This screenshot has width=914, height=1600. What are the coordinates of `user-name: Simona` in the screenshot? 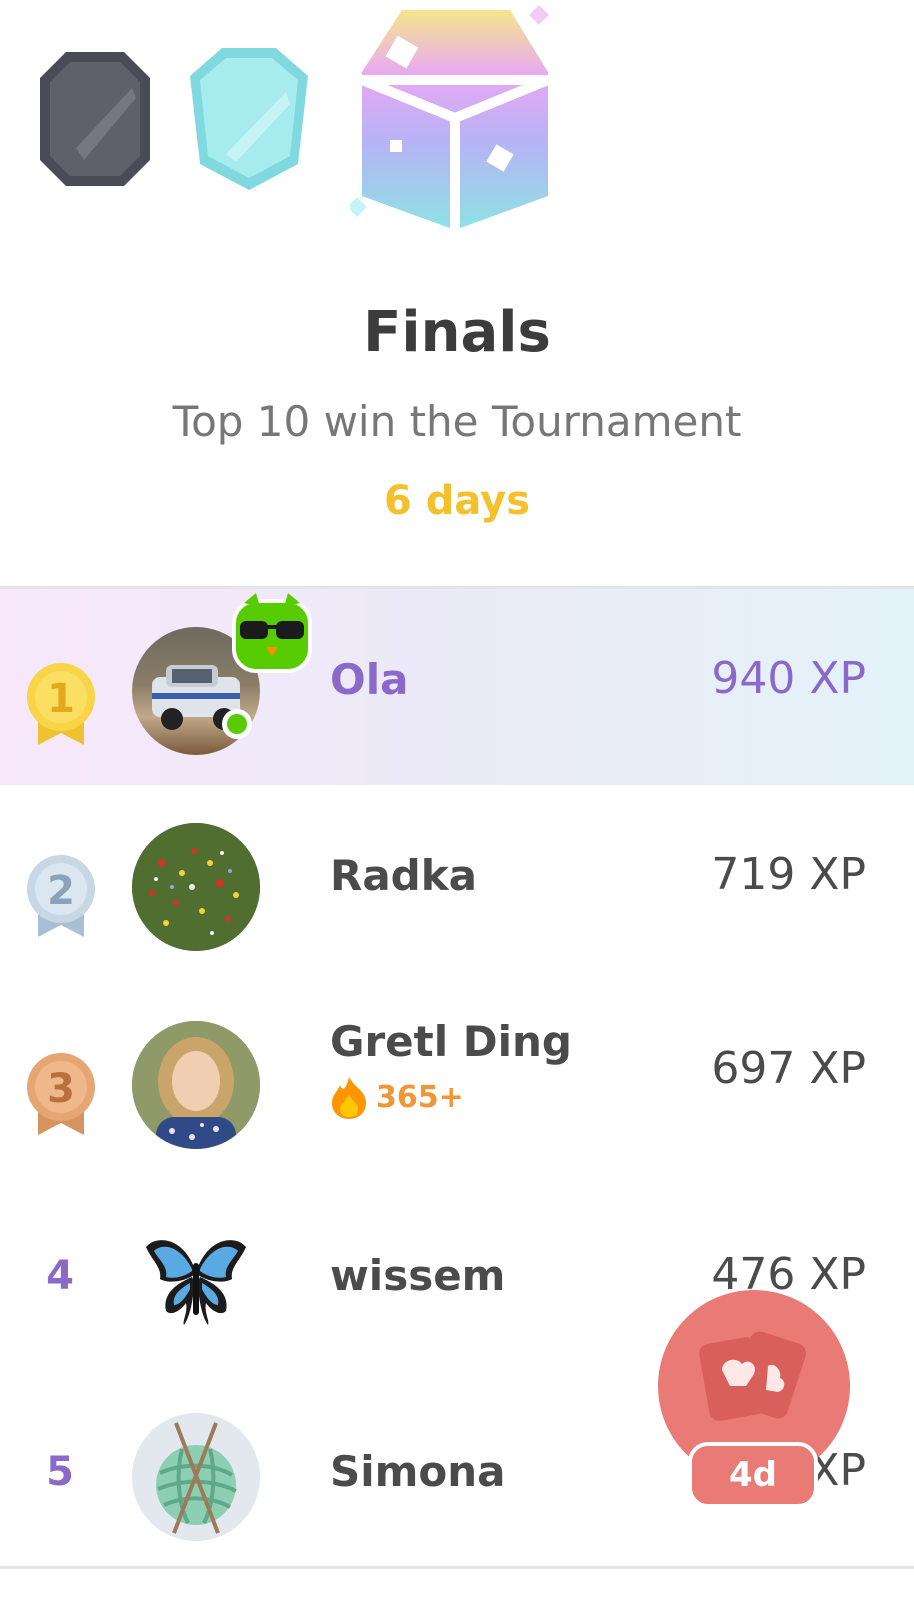 It's located at (418, 1471).